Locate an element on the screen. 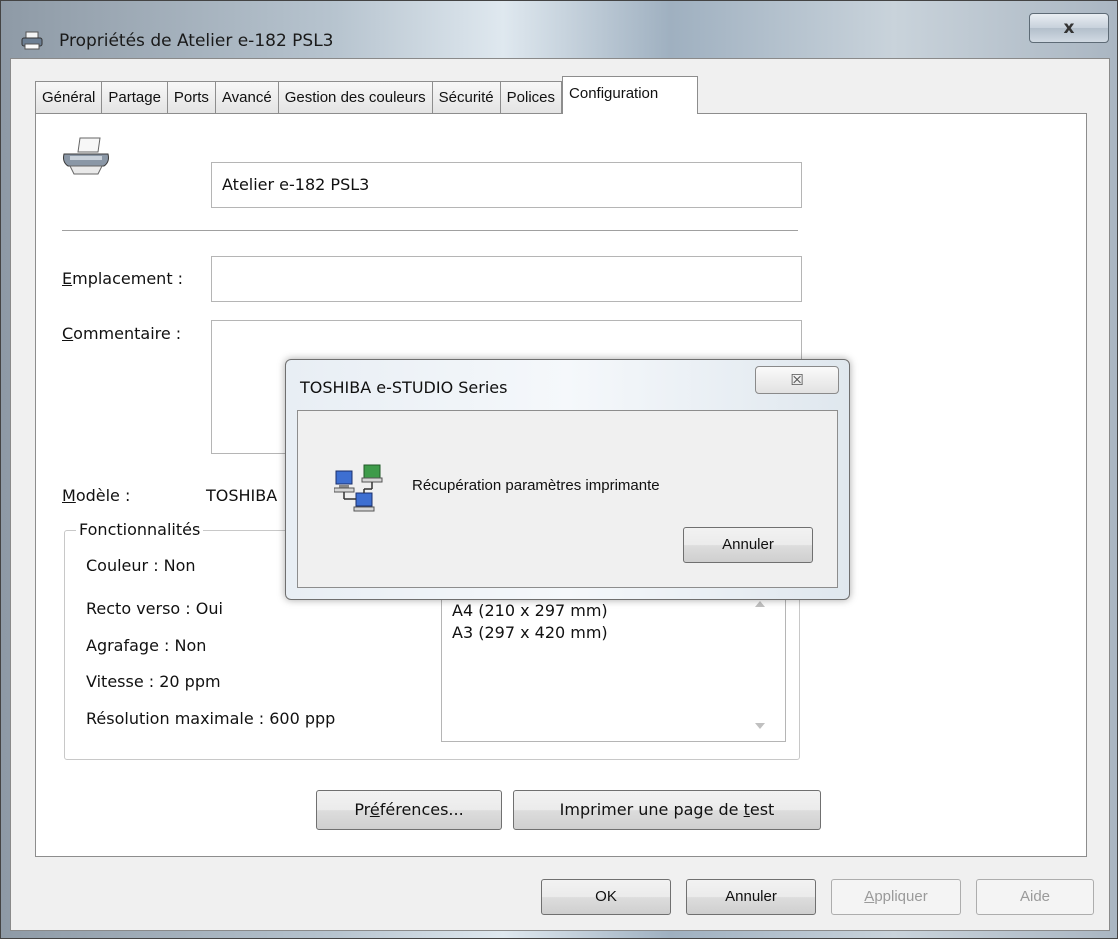  dialog-message: Récupération paramètres imprimante is located at coordinates (536, 485).